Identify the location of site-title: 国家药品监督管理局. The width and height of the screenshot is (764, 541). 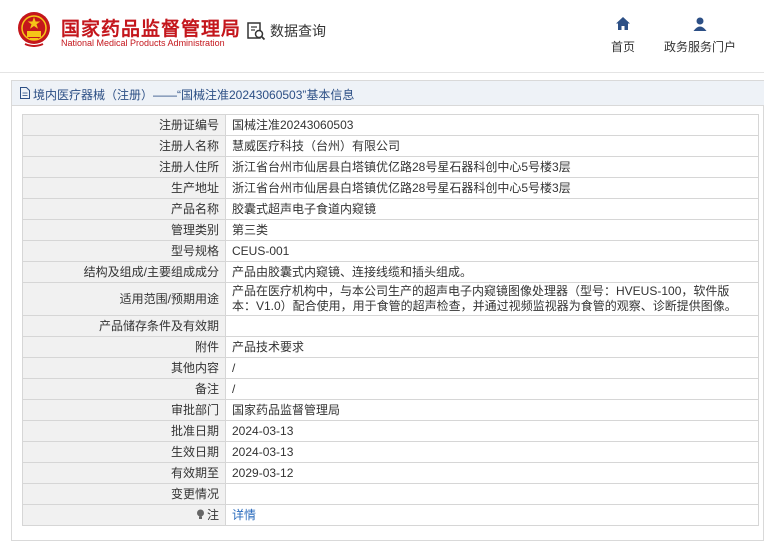
(151, 27).